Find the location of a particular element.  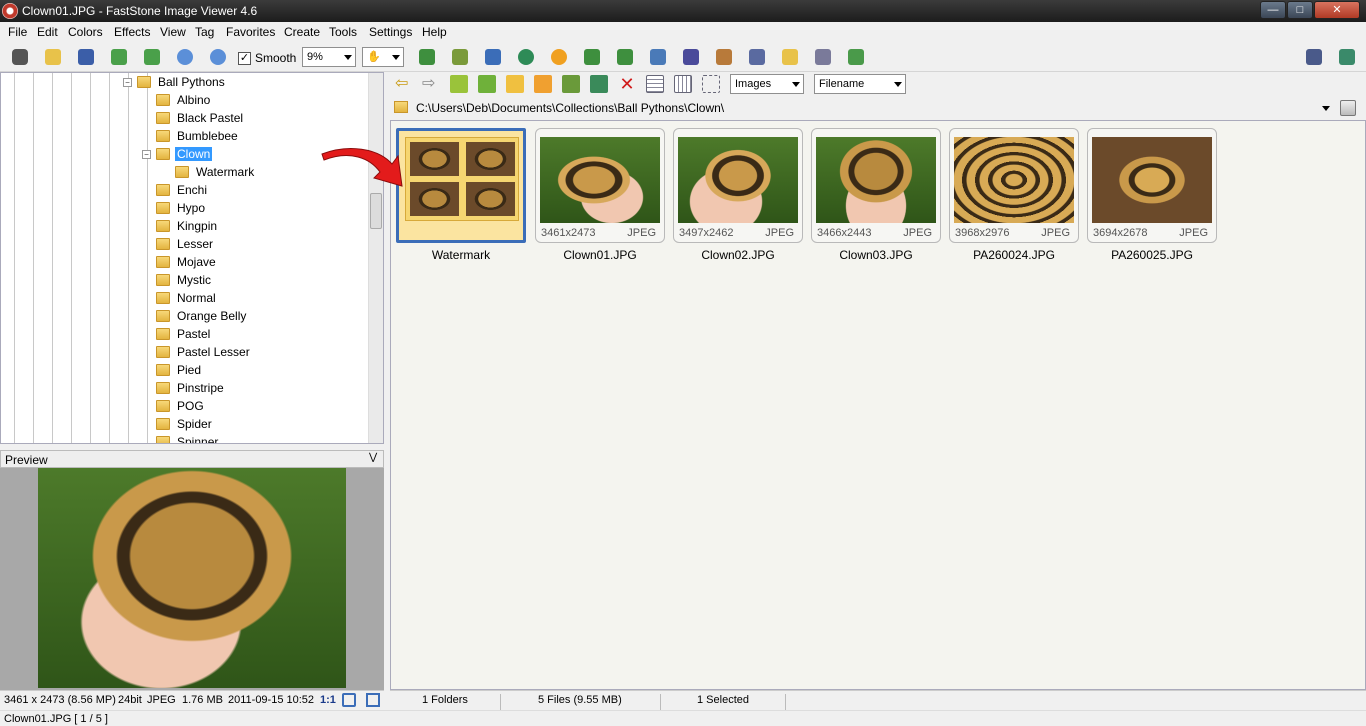

fullscreen-icon is located at coordinates (1347, 57).